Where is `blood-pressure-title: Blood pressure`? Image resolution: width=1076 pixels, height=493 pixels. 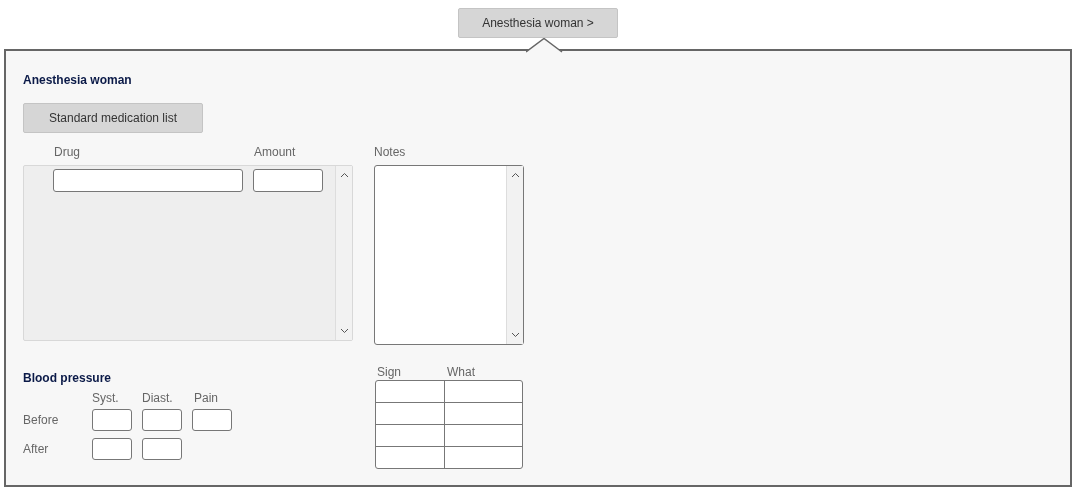 blood-pressure-title: Blood pressure is located at coordinates (68, 379).